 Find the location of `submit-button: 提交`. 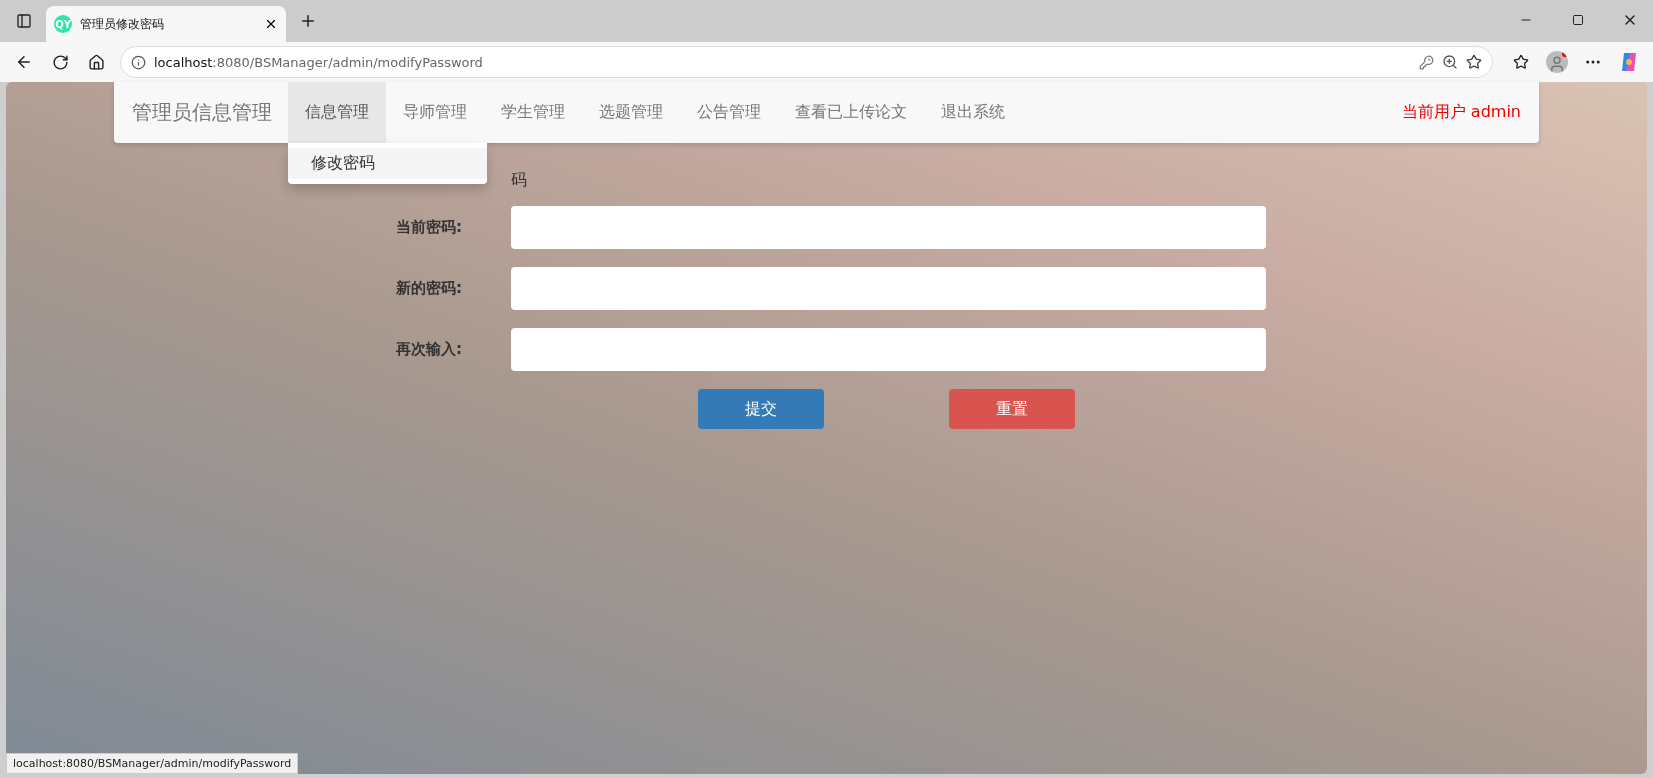

submit-button: 提交 is located at coordinates (761, 409).